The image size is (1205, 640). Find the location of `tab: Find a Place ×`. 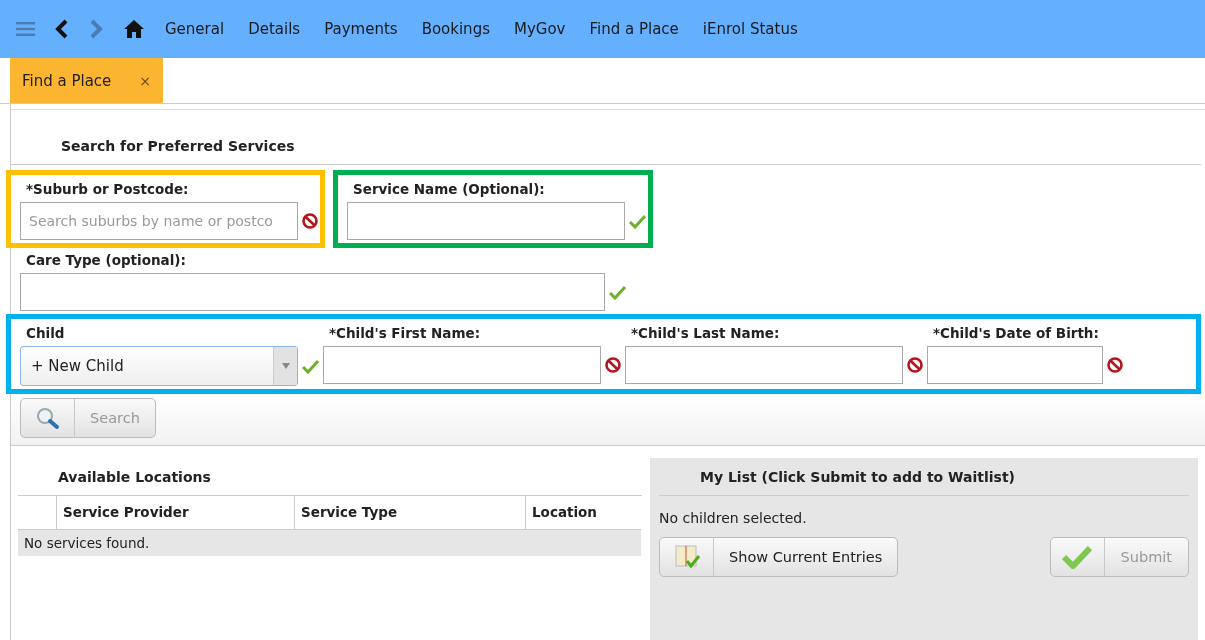

tab: Find a Place × is located at coordinates (87, 80).